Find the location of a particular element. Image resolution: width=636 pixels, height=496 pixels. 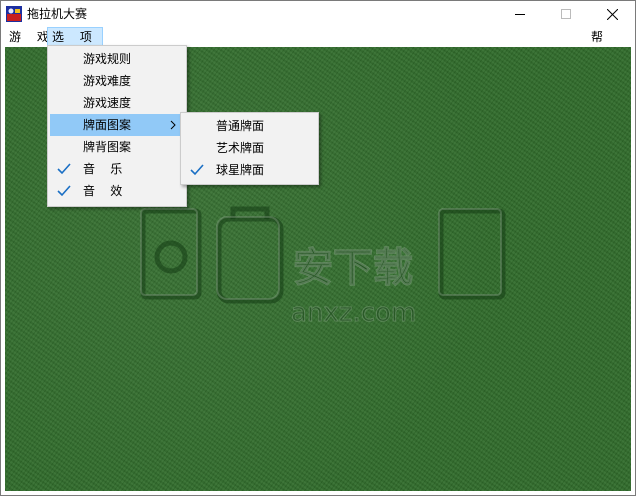

menu-item-card-back: 牌背图案 is located at coordinates (116, 147).